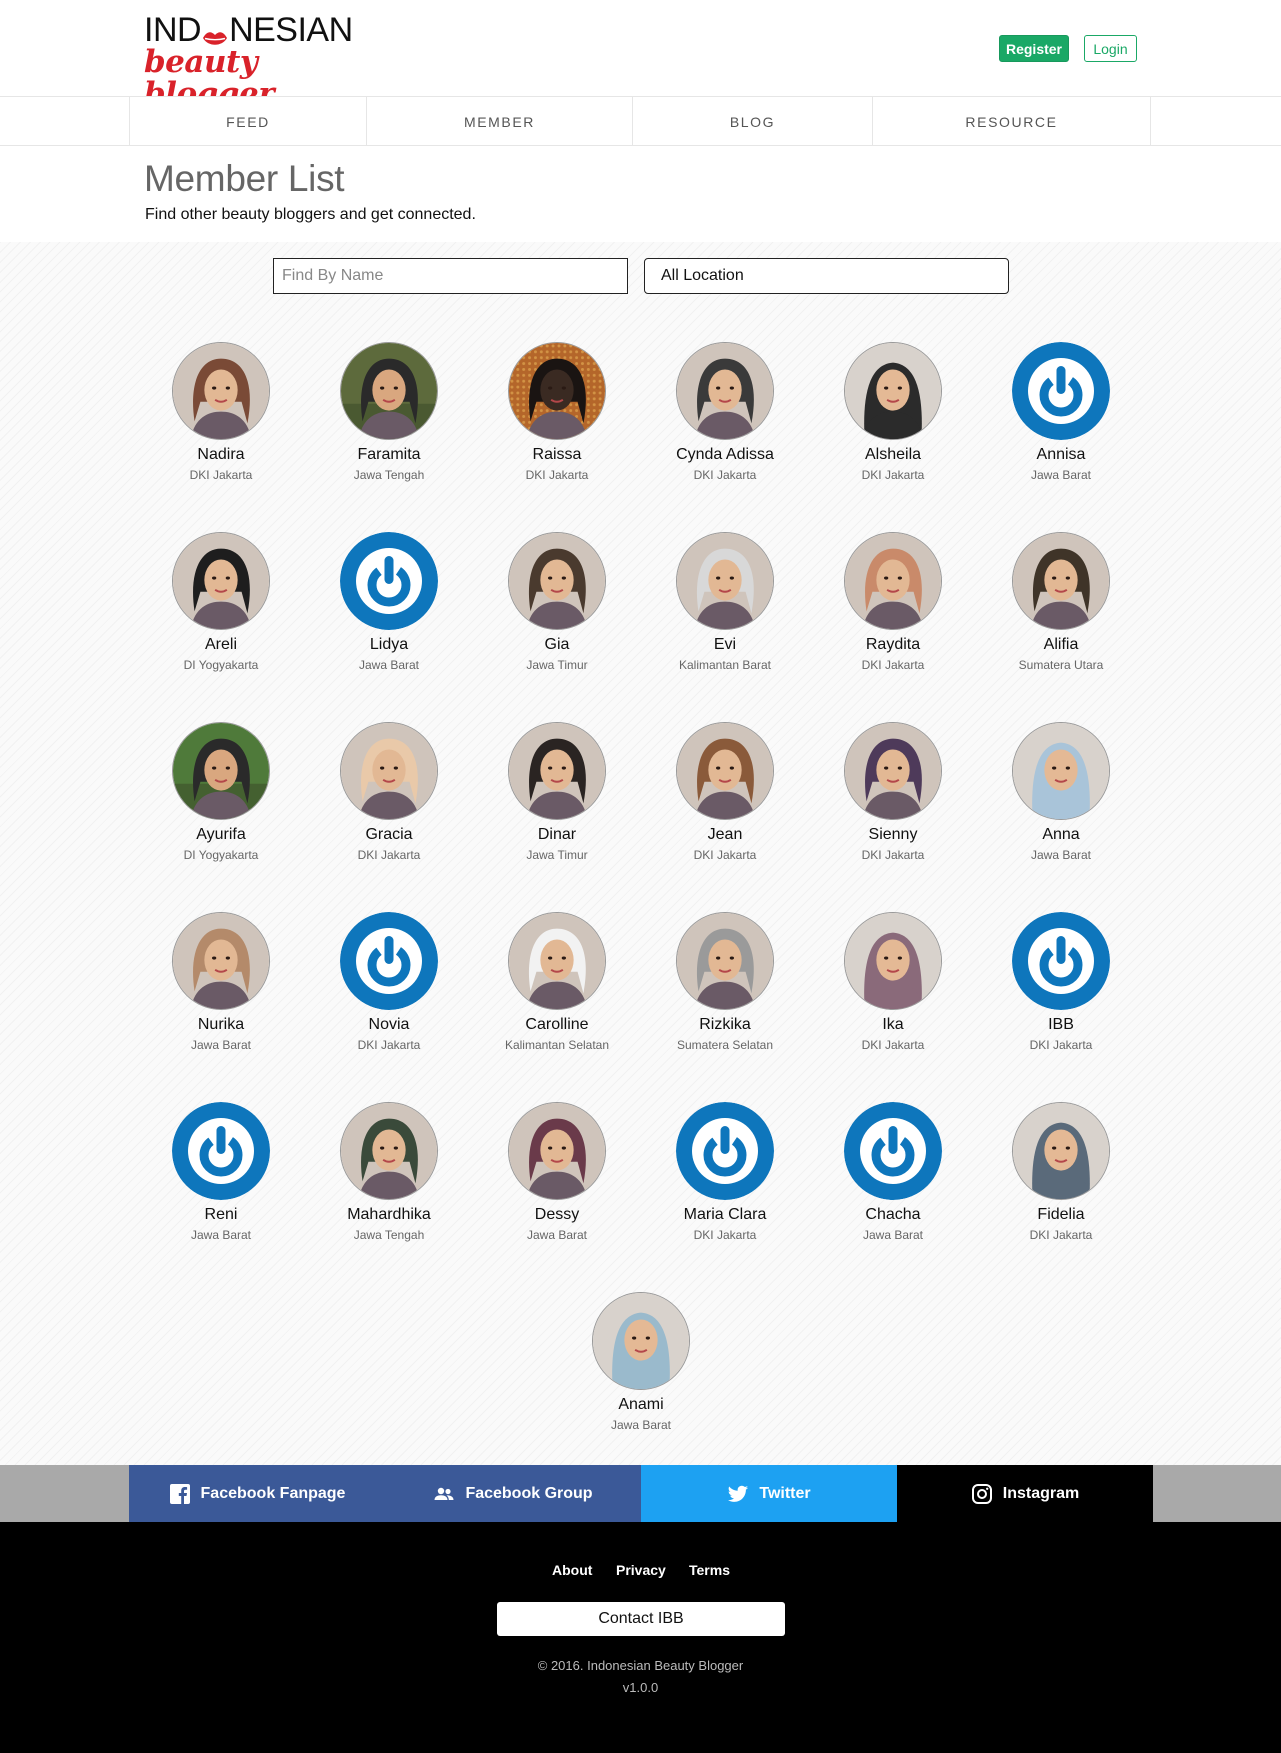 The image size is (1281, 1753). I want to click on member-card: Alsheila DKI Jakarta, so click(893, 417).